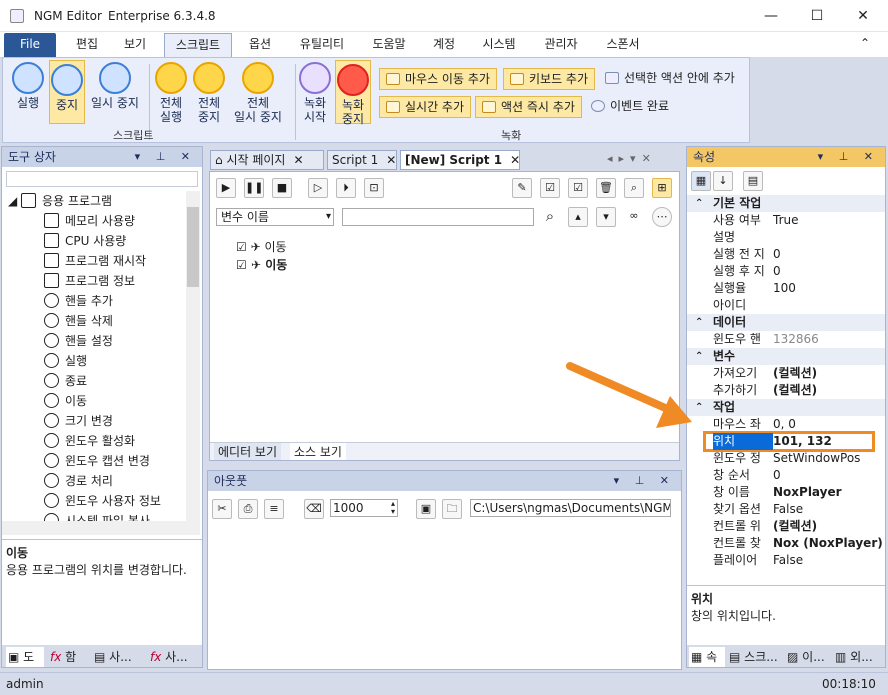 The height and width of the screenshot is (695, 888). I want to click on tab-script: 스크립트, so click(198, 45).